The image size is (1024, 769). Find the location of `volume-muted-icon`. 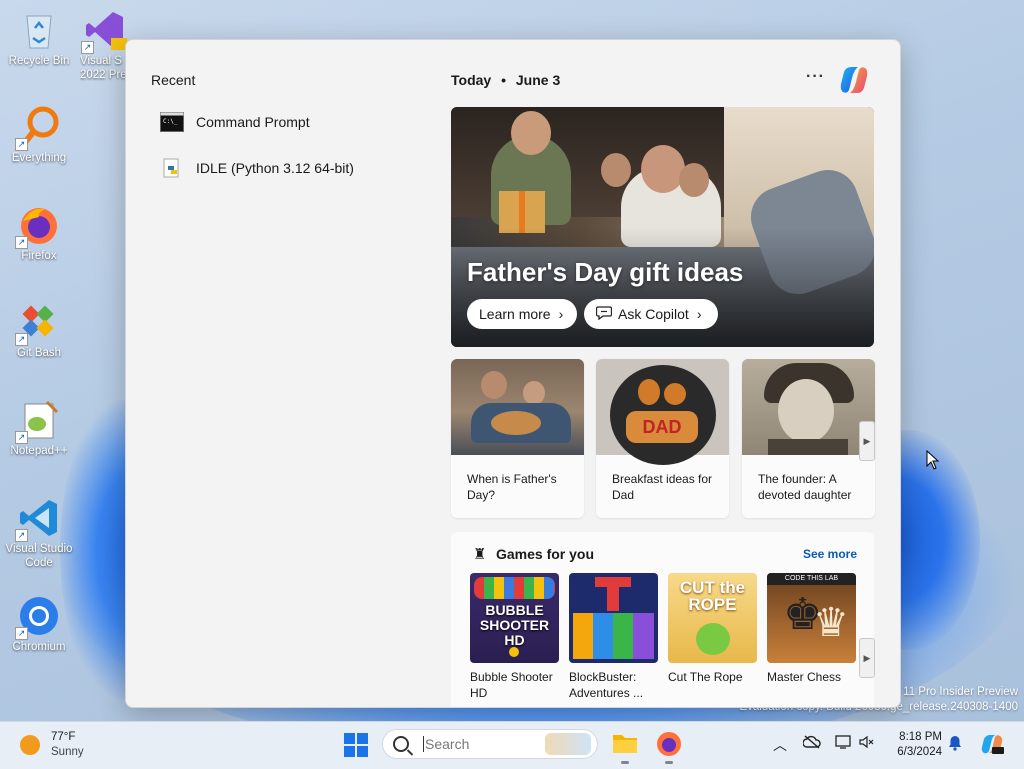

volume-muted-icon is located at coordinates (867, 743).